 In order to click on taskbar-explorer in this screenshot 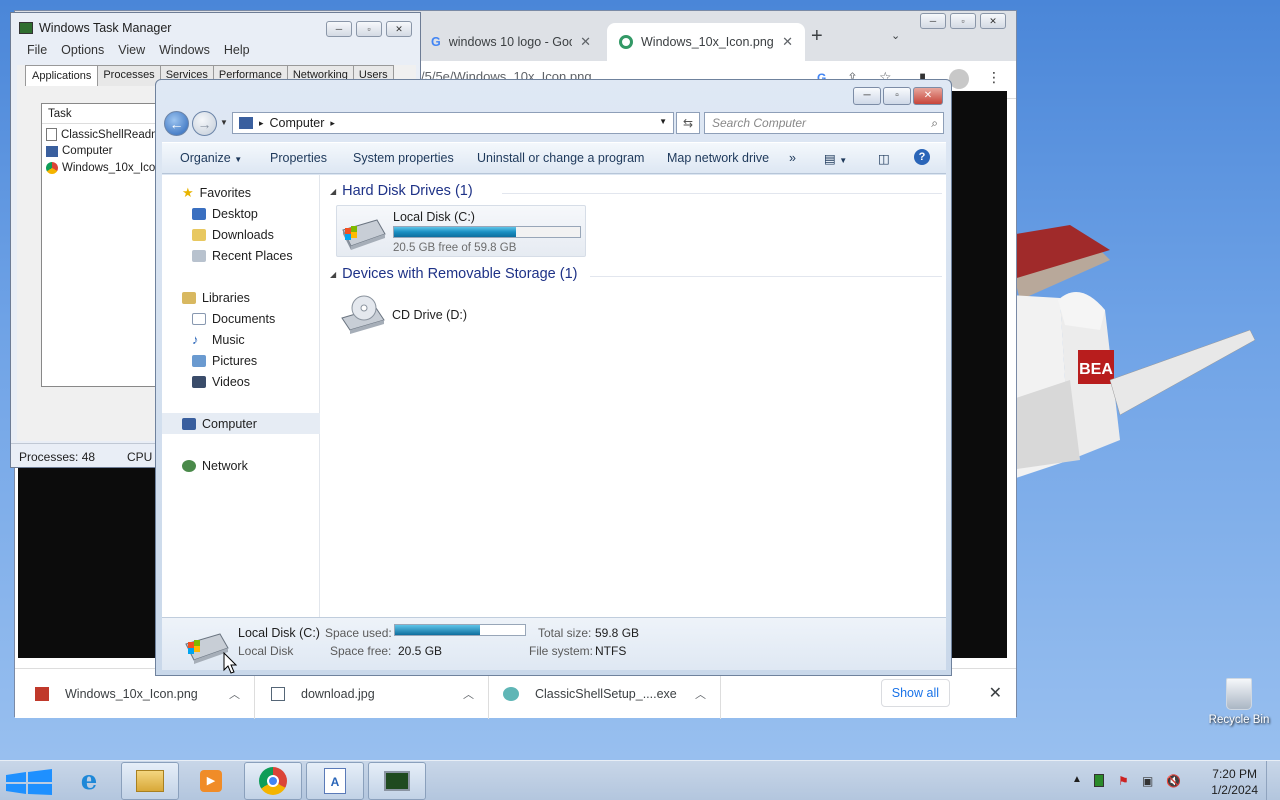, I will do `click(150, 781)`.